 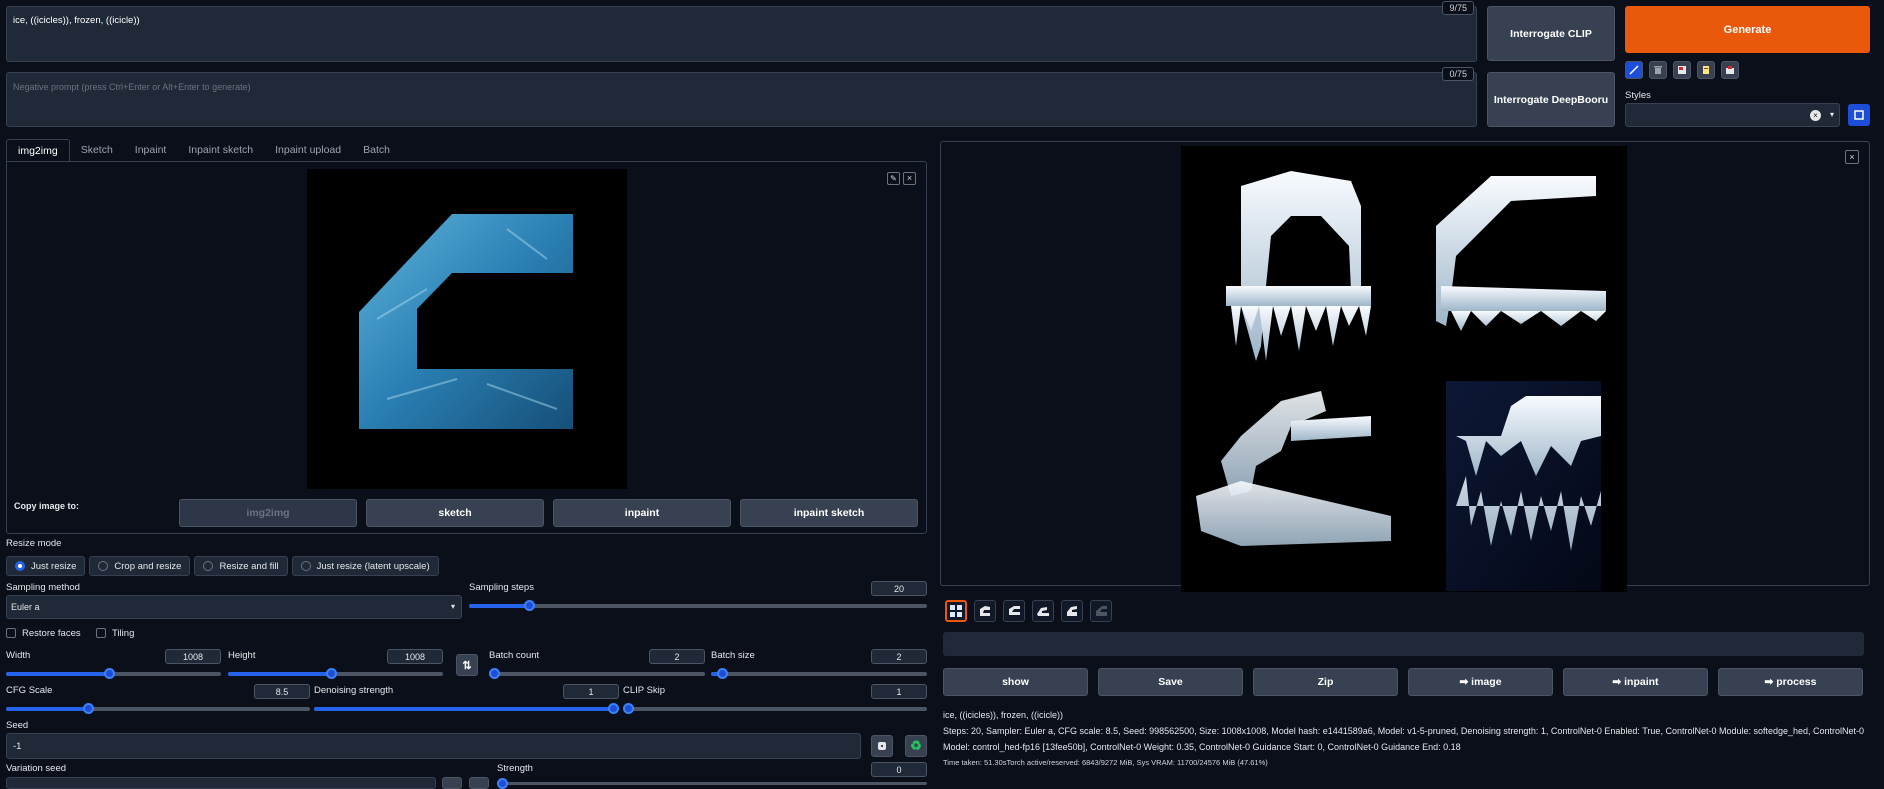 I want to click on resize-latent-upscale: Just resize (latent upscale), so click(x=365, y=566).